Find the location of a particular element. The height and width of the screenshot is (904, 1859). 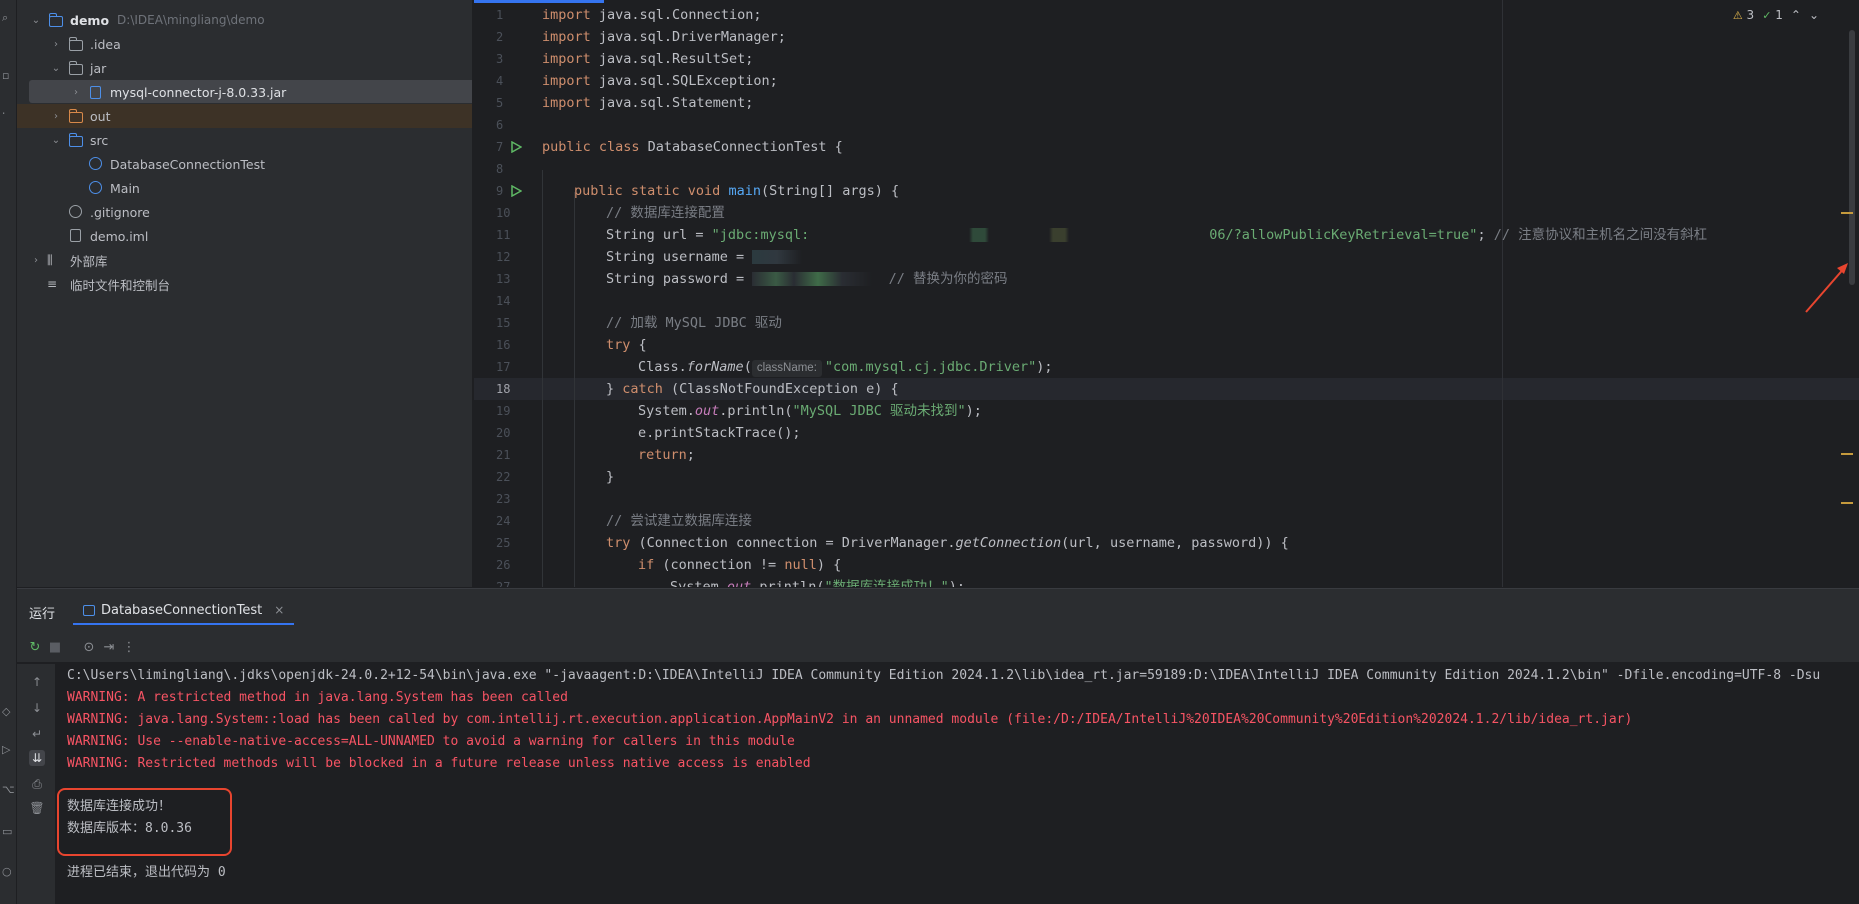

folder-icon is located at coordinates (76, 44).